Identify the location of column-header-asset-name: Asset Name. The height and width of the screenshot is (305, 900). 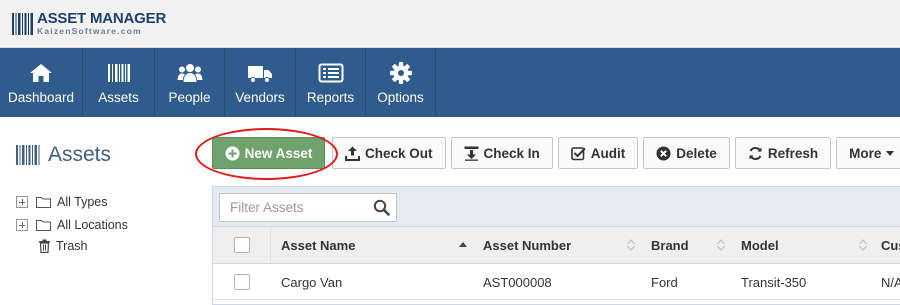
(378, 245).